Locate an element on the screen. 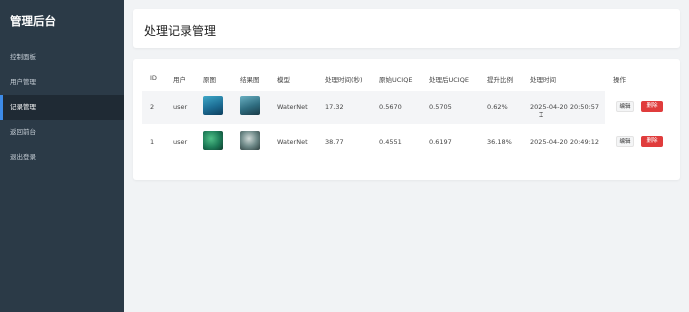  column-header-improvement: 提升比例 is located at coordinates (500, 80).